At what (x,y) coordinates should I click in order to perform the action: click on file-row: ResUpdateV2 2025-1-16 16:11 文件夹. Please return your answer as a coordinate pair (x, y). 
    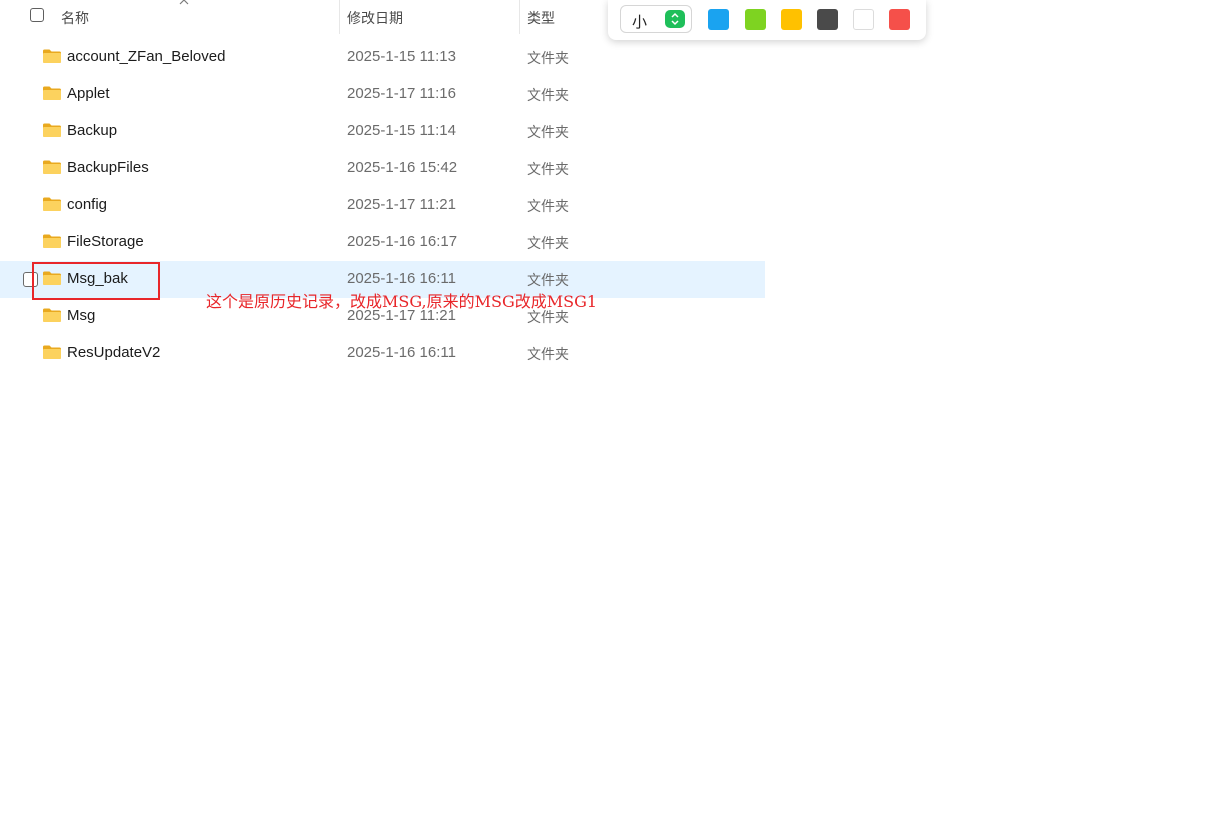
    Looking at the image, I should click on (382, 353).